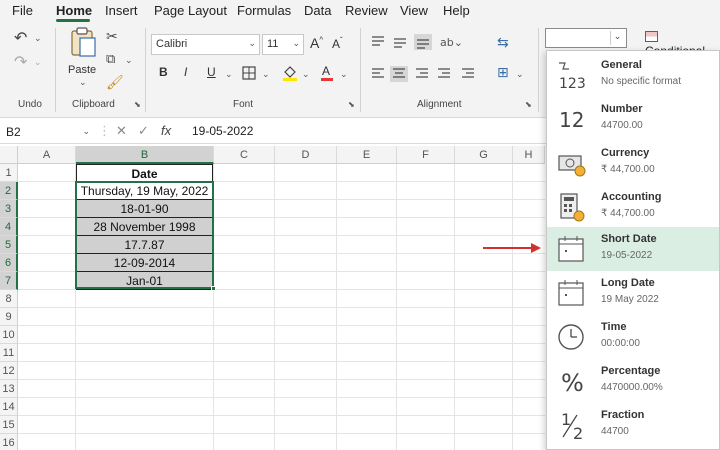 The width and height of the screenshot is (720, 450). Describe the element at coordinates (9, 389) in the screenshot. I see `row-header: 13` at that location.